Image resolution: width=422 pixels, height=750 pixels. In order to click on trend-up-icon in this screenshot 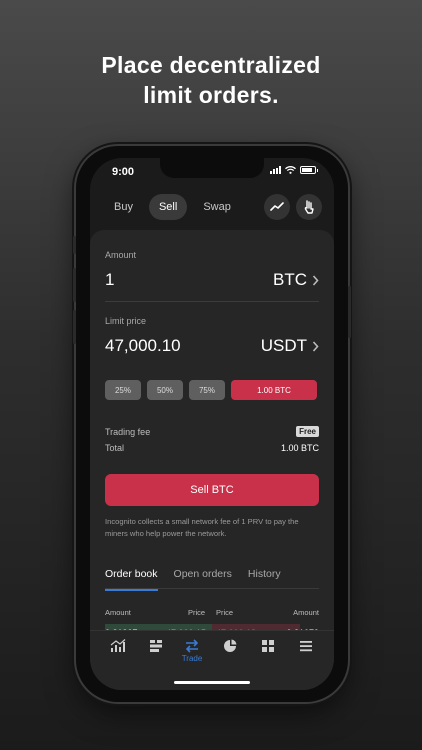, I will do `click(277, 206)`.